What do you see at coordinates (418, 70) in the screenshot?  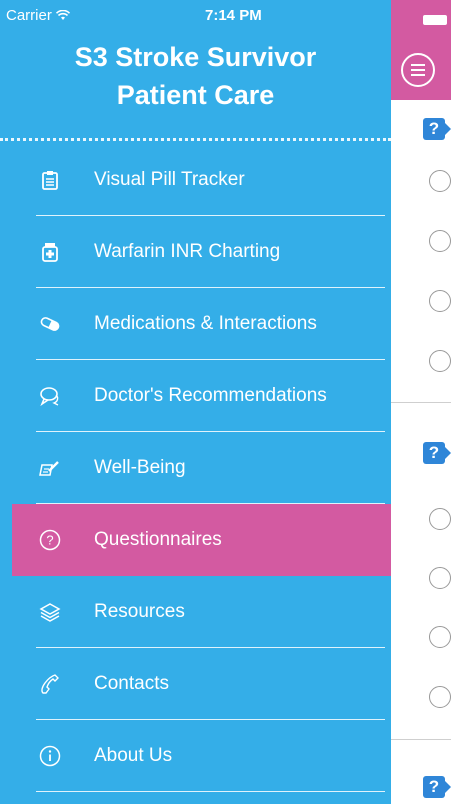 I see `menu-toggle-icon` at bounding box center [418, 70].